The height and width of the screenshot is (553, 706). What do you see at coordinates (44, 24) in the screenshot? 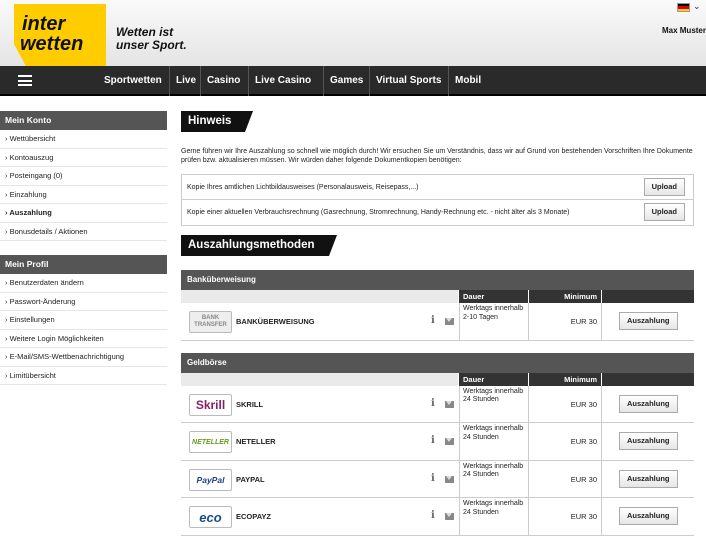
I see `svg-text: inter` at bounding box center [44, 24].